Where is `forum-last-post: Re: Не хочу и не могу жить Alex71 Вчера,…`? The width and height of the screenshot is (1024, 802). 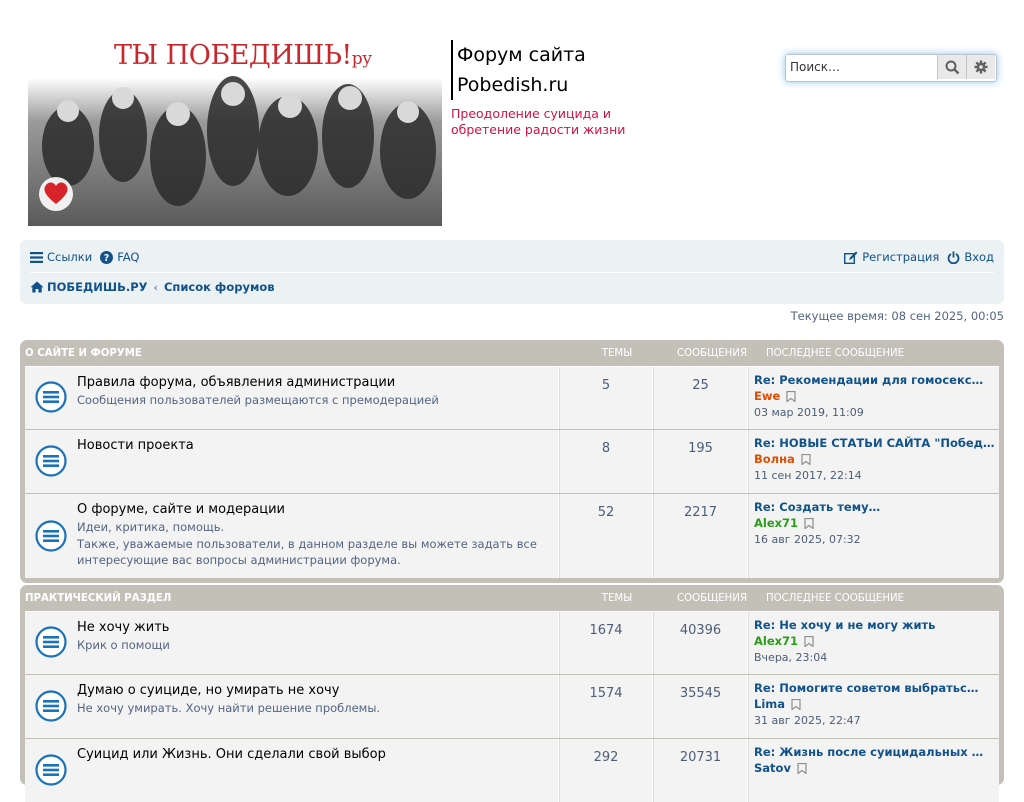
forum-last-post: Re: Не хочу и не могу жить Alex71 Вчера,… is located at coordinates (873, 643).